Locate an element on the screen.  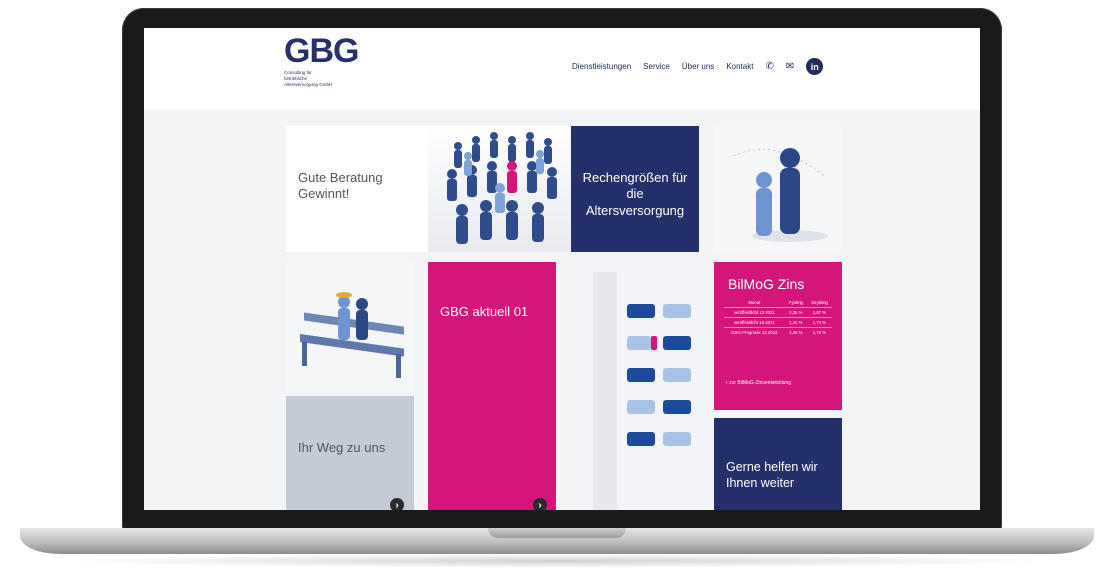
tile-ihr-weg: Ihr Weg zu uns › is located at coordinates (350, 453).